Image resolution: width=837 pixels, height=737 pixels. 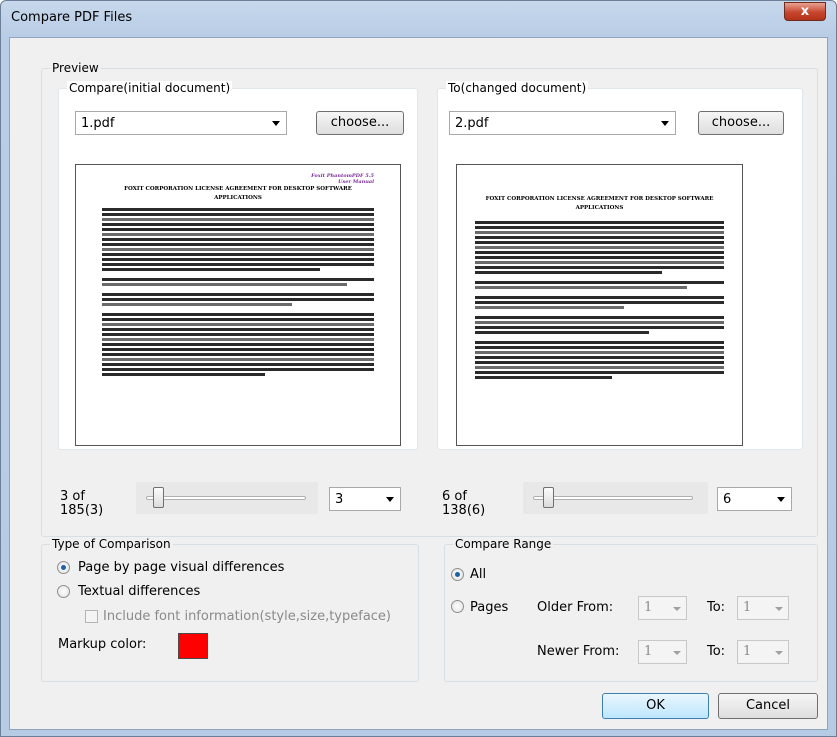 I want to click on initial-page-slider, so click(x=227, y=498).